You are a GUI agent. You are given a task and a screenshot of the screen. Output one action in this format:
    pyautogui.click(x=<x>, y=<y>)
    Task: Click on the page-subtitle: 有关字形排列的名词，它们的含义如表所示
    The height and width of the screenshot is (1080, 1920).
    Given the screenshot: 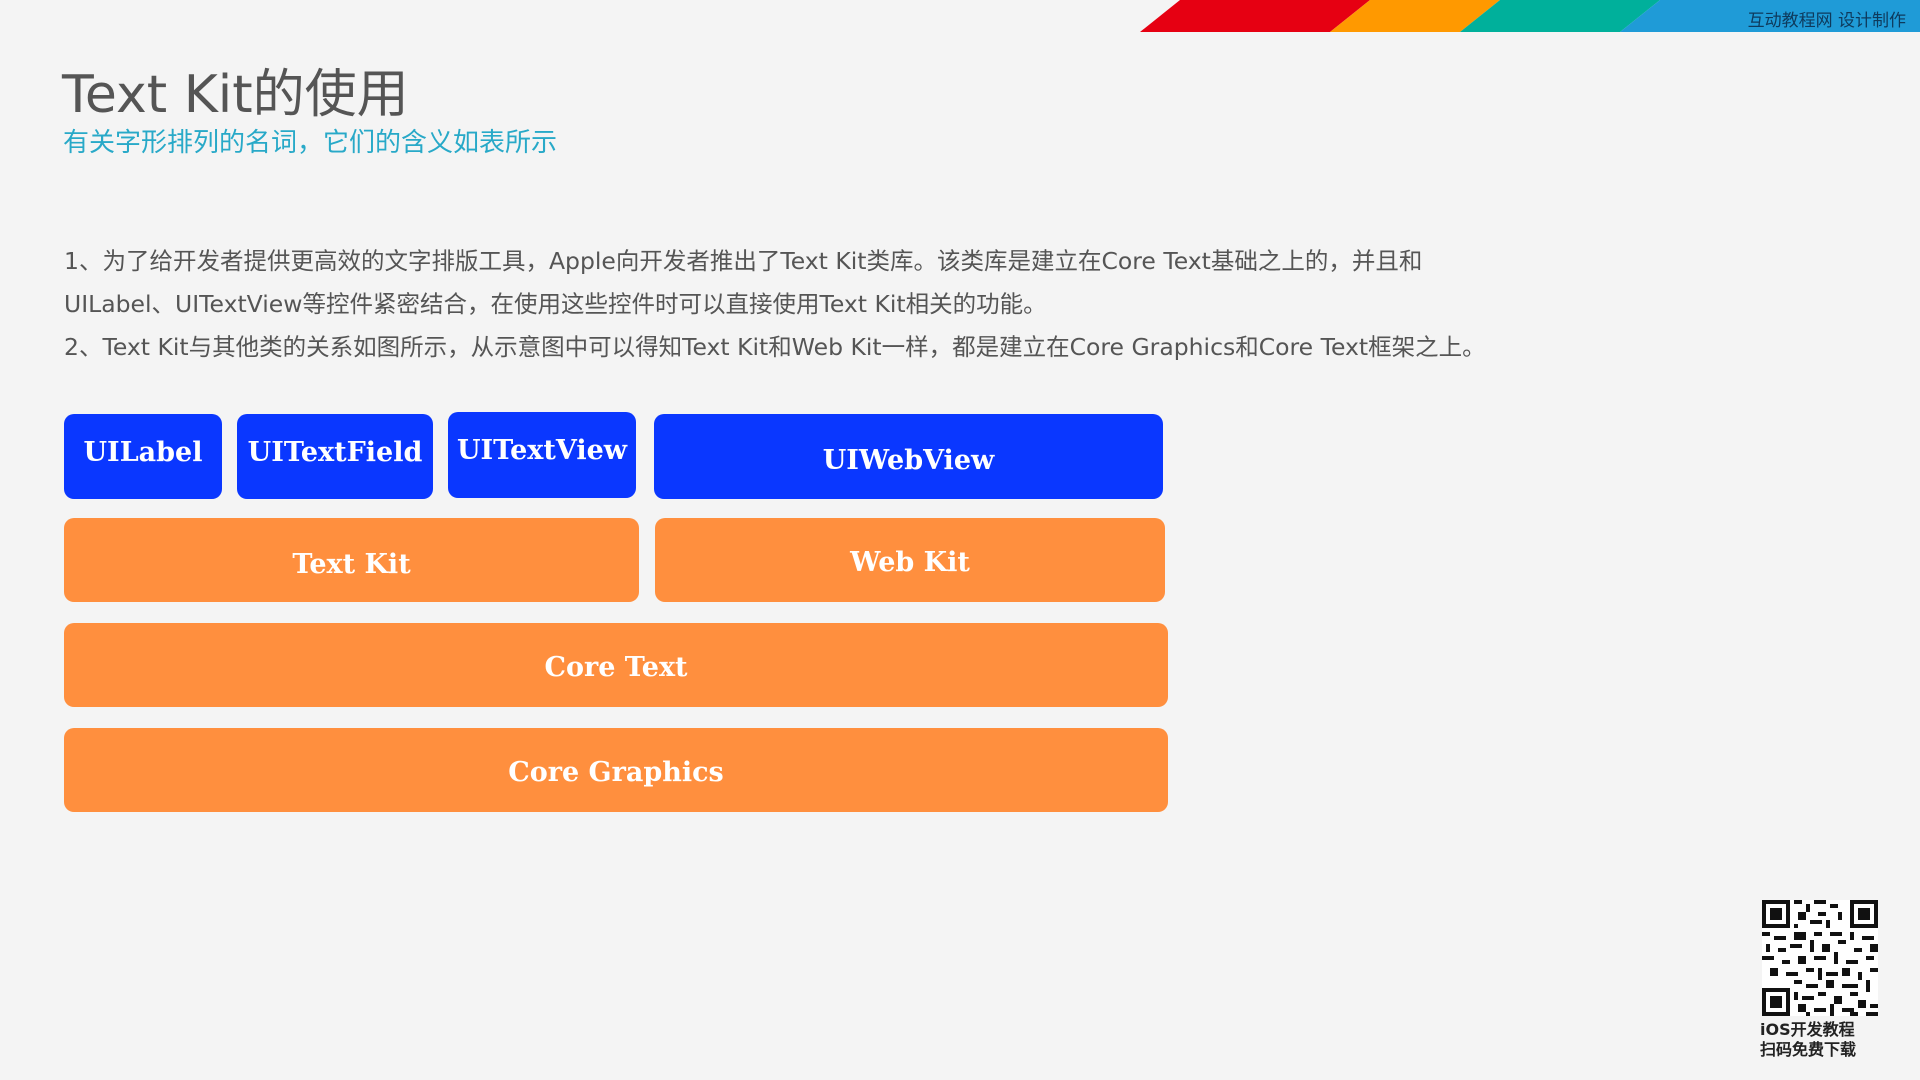 What is the action you would take?
    pyautogui.click(x=310, y=143)
    